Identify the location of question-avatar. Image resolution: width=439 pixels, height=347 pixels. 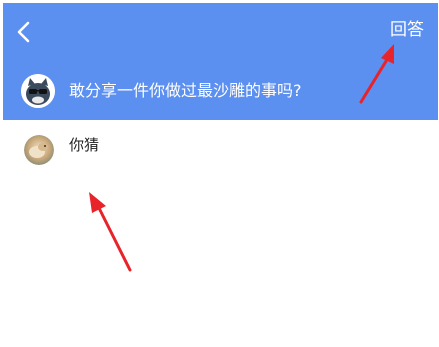
(38, 91).